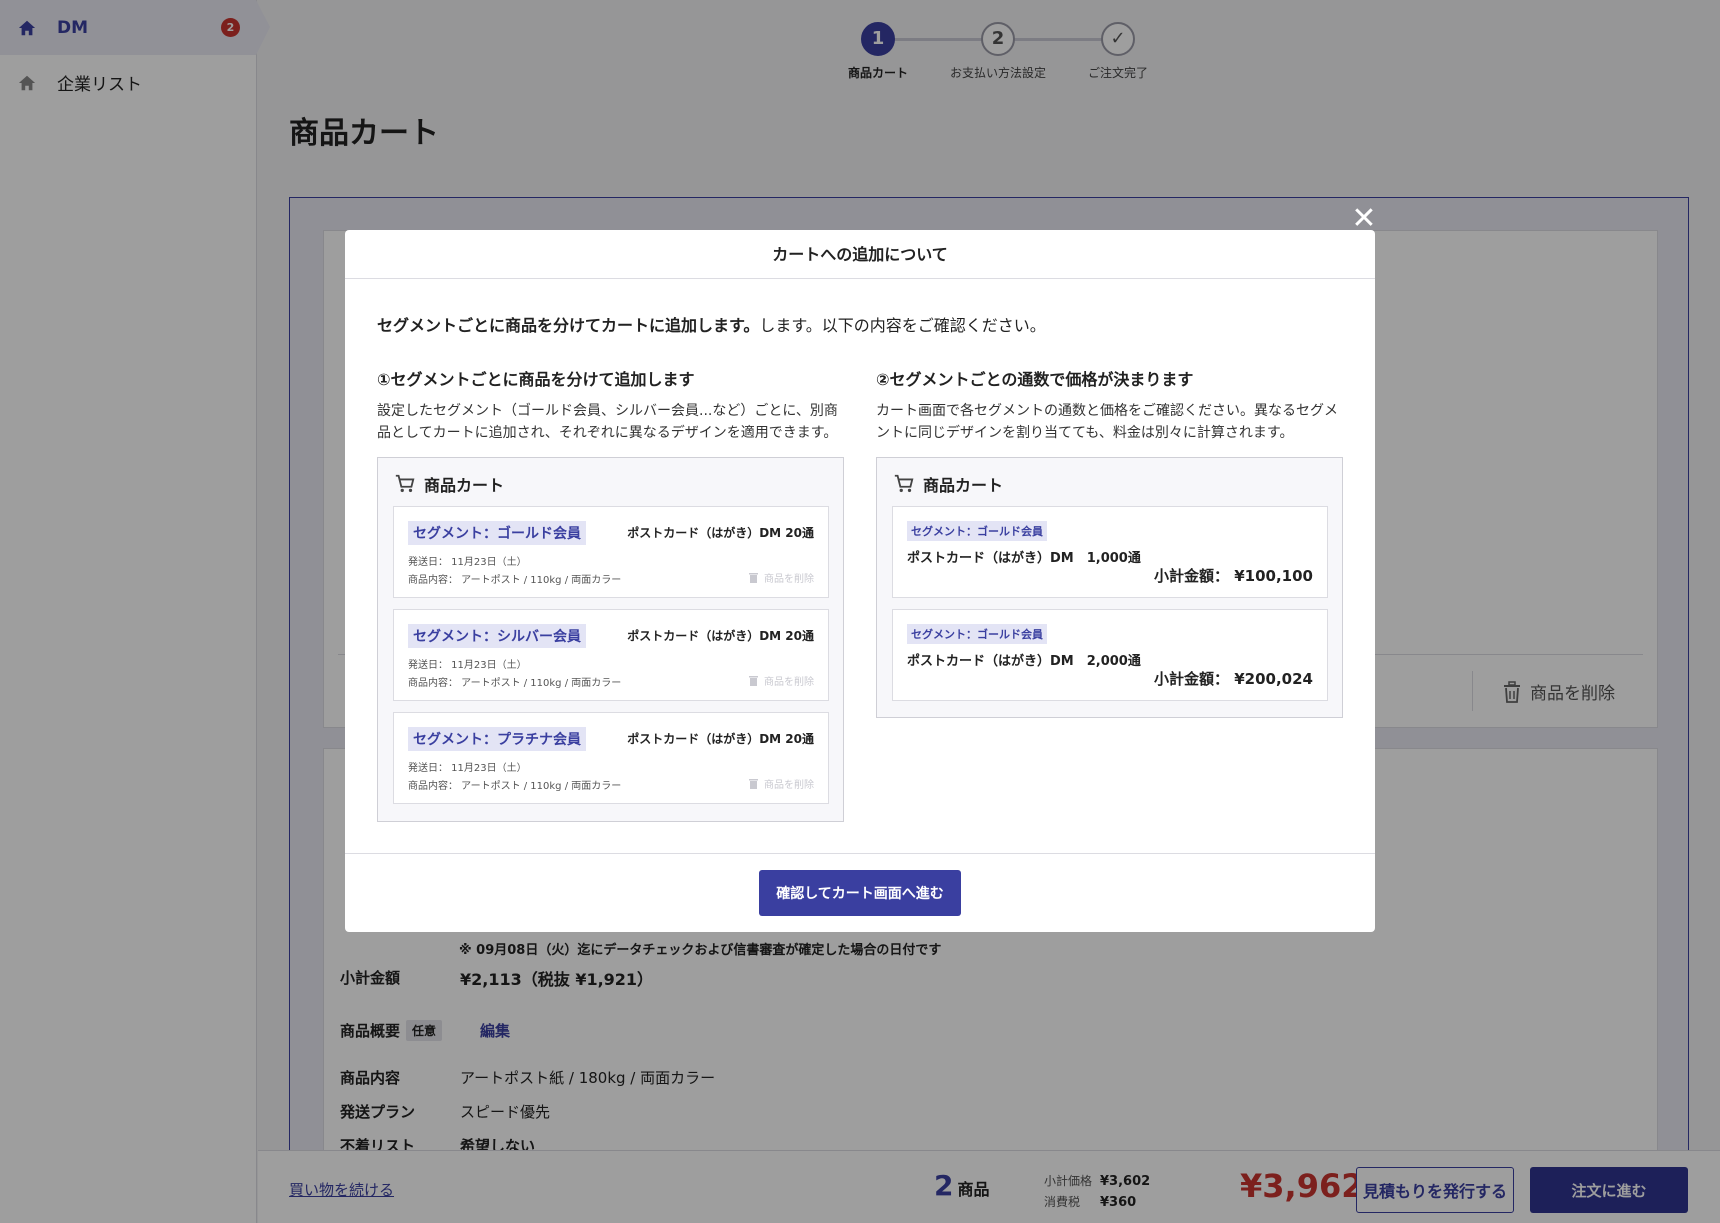 The height and width of the screenshot is (1223, 1720). What do you see at coordinates (1024, 558) in the screenshot?
I see `product-name: ポストカード（はがき）DM 1,000通` at bounding box center [1024, 558].